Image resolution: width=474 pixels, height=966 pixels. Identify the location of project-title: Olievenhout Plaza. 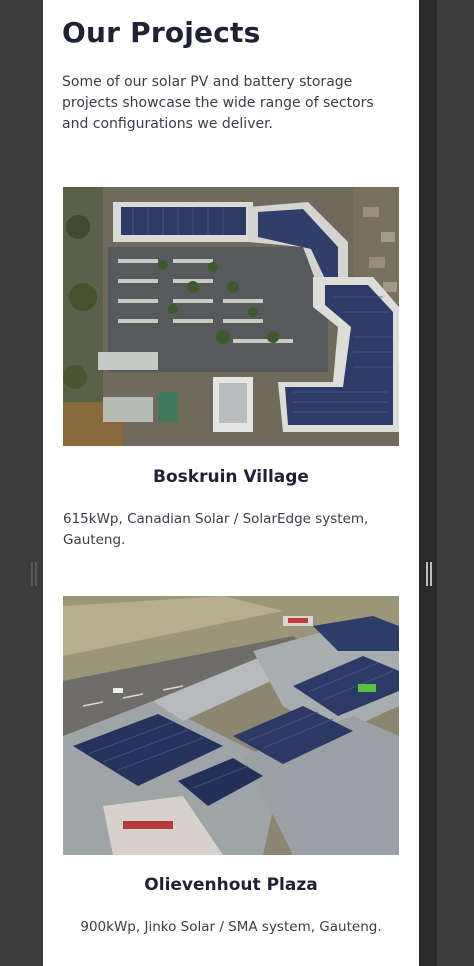
(231, 885).